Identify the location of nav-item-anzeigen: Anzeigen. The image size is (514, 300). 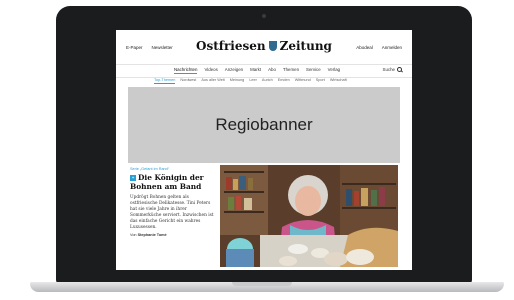
(234, 70).